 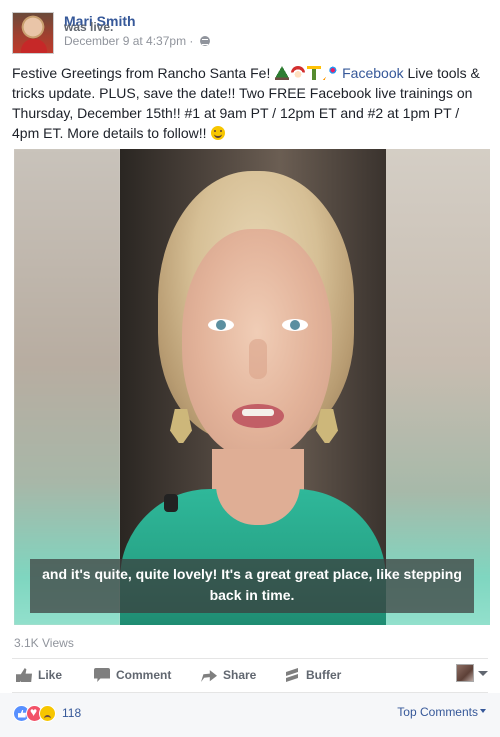 What do you see at coordinates (34, 46) in the screenshot?
I see `avatar-shirt` at bounding box center [34, 46].